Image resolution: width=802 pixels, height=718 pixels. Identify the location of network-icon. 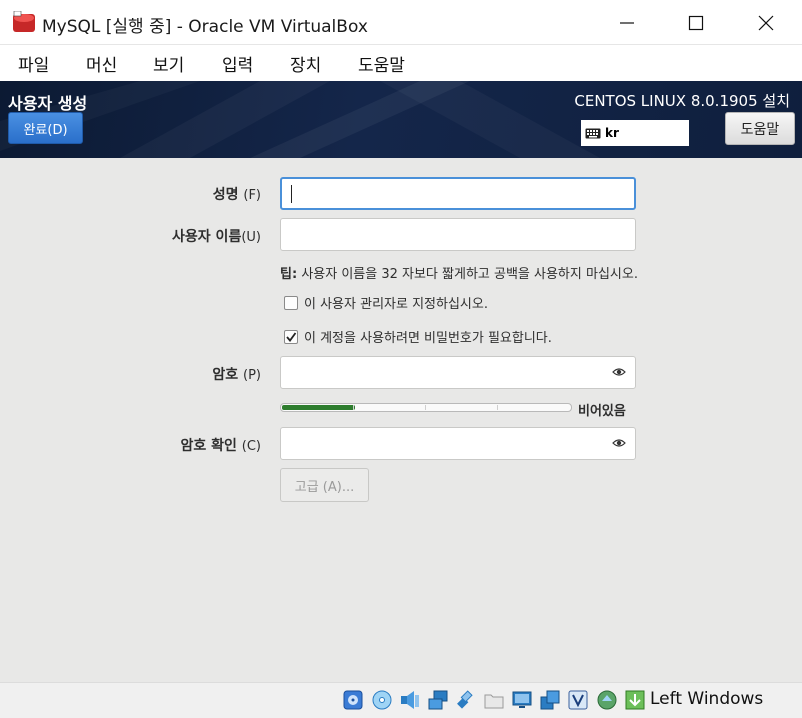
(438, 700).